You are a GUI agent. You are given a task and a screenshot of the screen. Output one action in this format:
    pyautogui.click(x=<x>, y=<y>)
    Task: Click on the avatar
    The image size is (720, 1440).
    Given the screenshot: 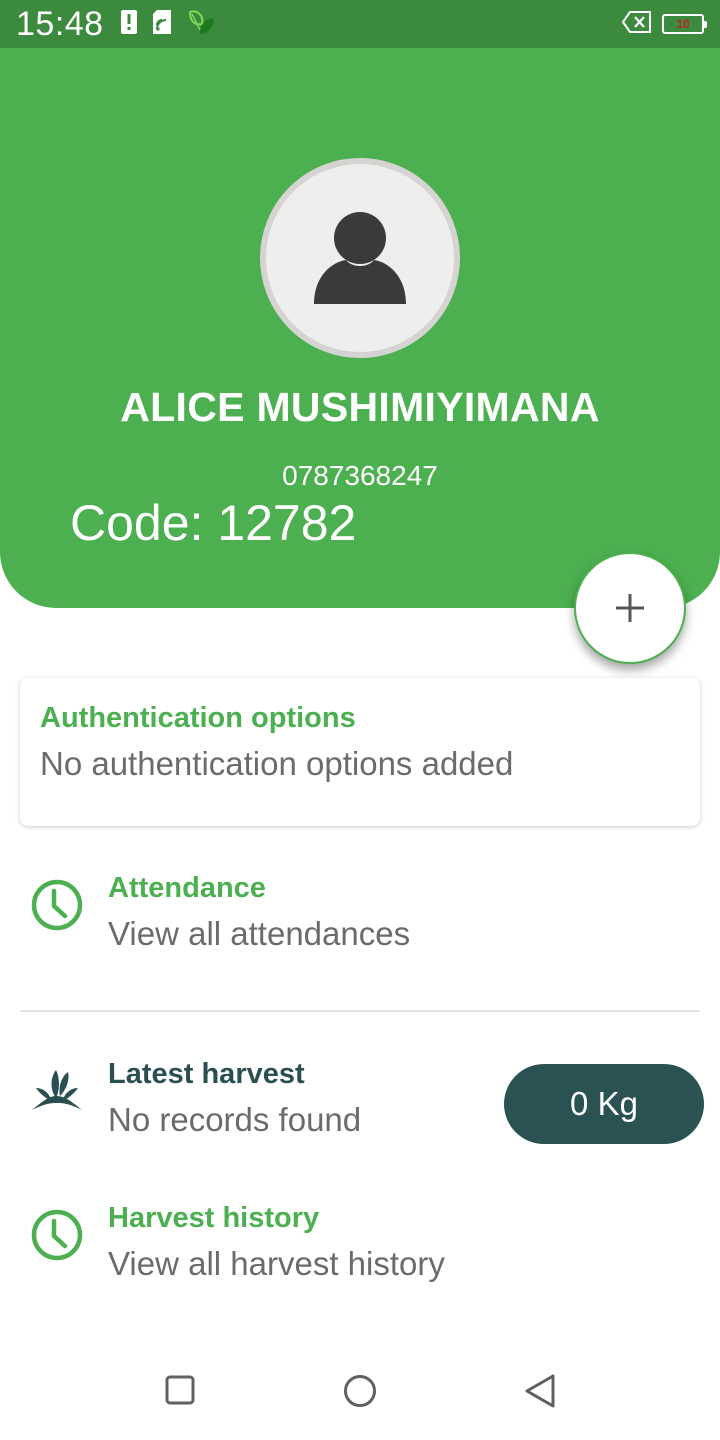 What is the action you would take?
    pyautogui.click(x=360, y=258)
    